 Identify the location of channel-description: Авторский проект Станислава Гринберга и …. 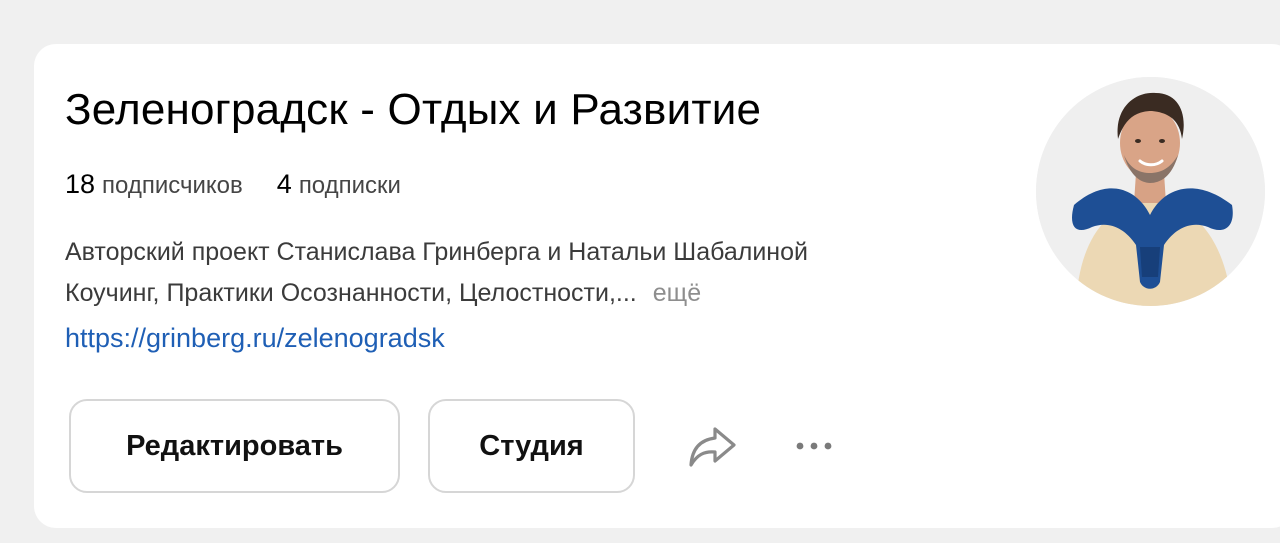
(436, 273).